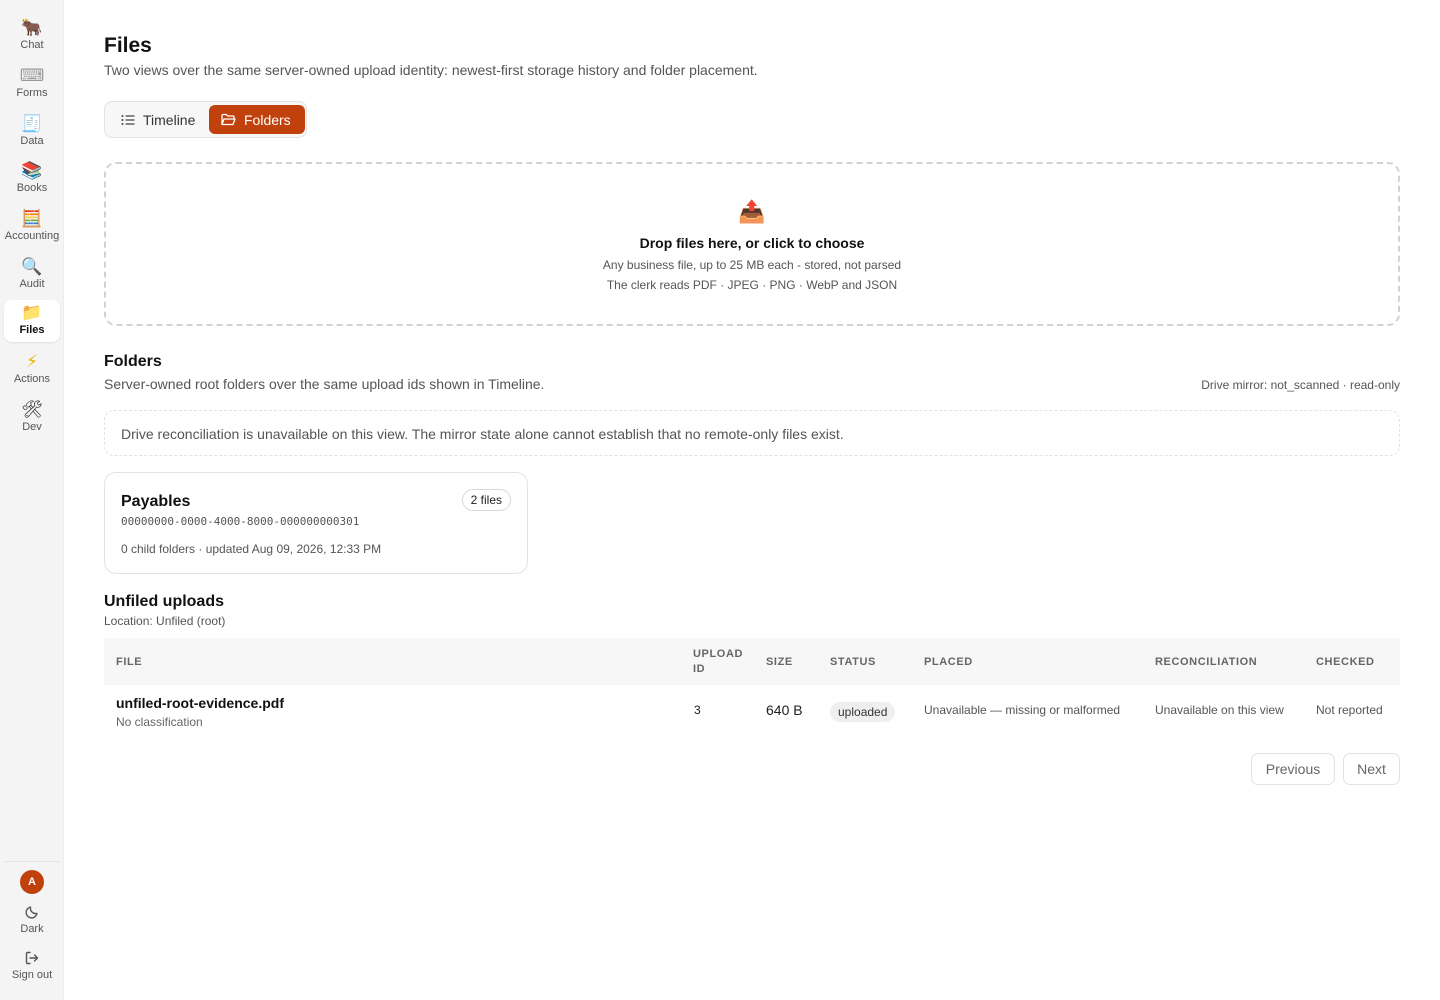 This screenshot has width=1440, height=1000. Describe the element at coordinates (32, 882) in the screenshot. I see `avatar: A` at that location.